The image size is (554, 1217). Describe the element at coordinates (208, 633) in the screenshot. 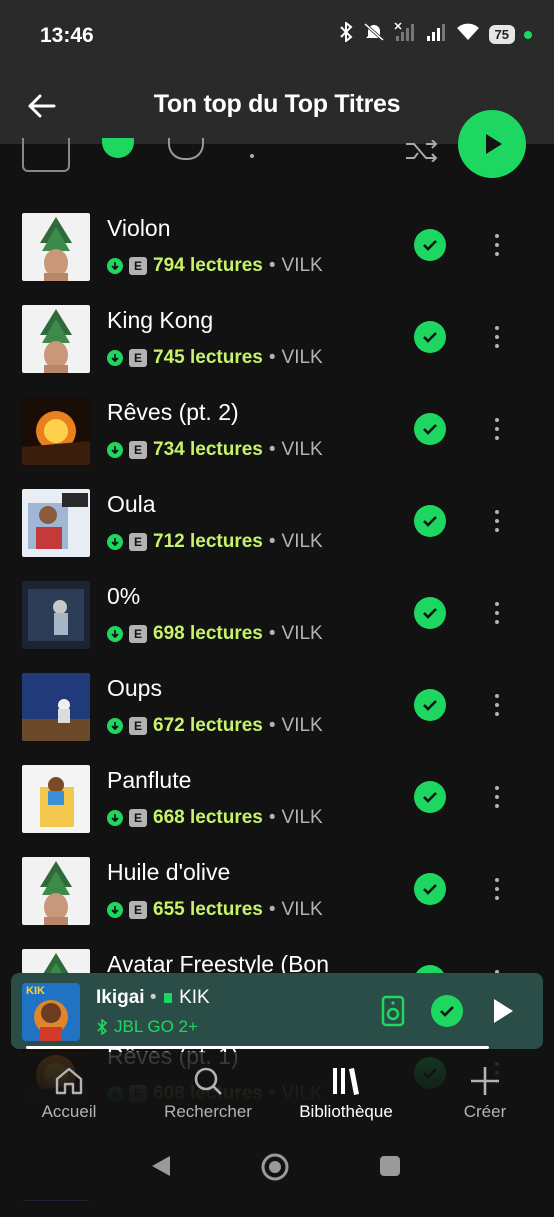

I see `play-count: 698 lectures` at that location.